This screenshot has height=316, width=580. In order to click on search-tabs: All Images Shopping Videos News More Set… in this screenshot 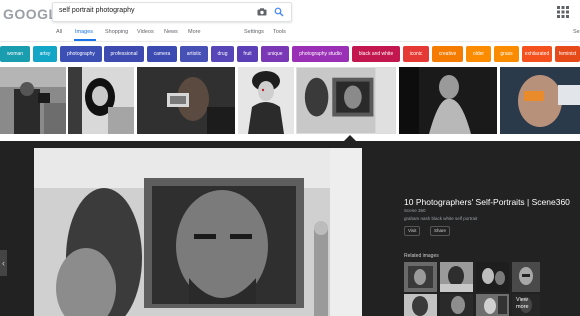, I will do `click(290, 33)`.